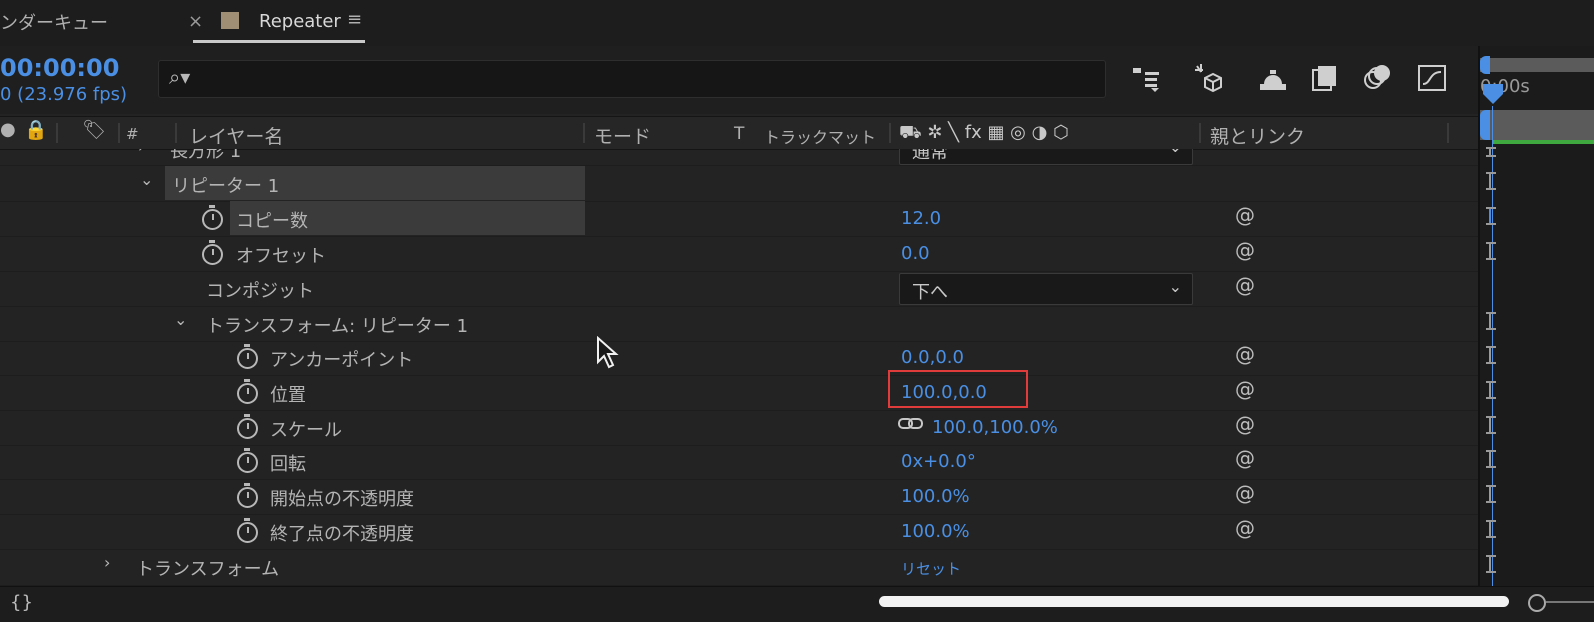 The width and height of the screenshot is (1594, 622). I want to click on property-label: リピーター 1, so click(226, 186).